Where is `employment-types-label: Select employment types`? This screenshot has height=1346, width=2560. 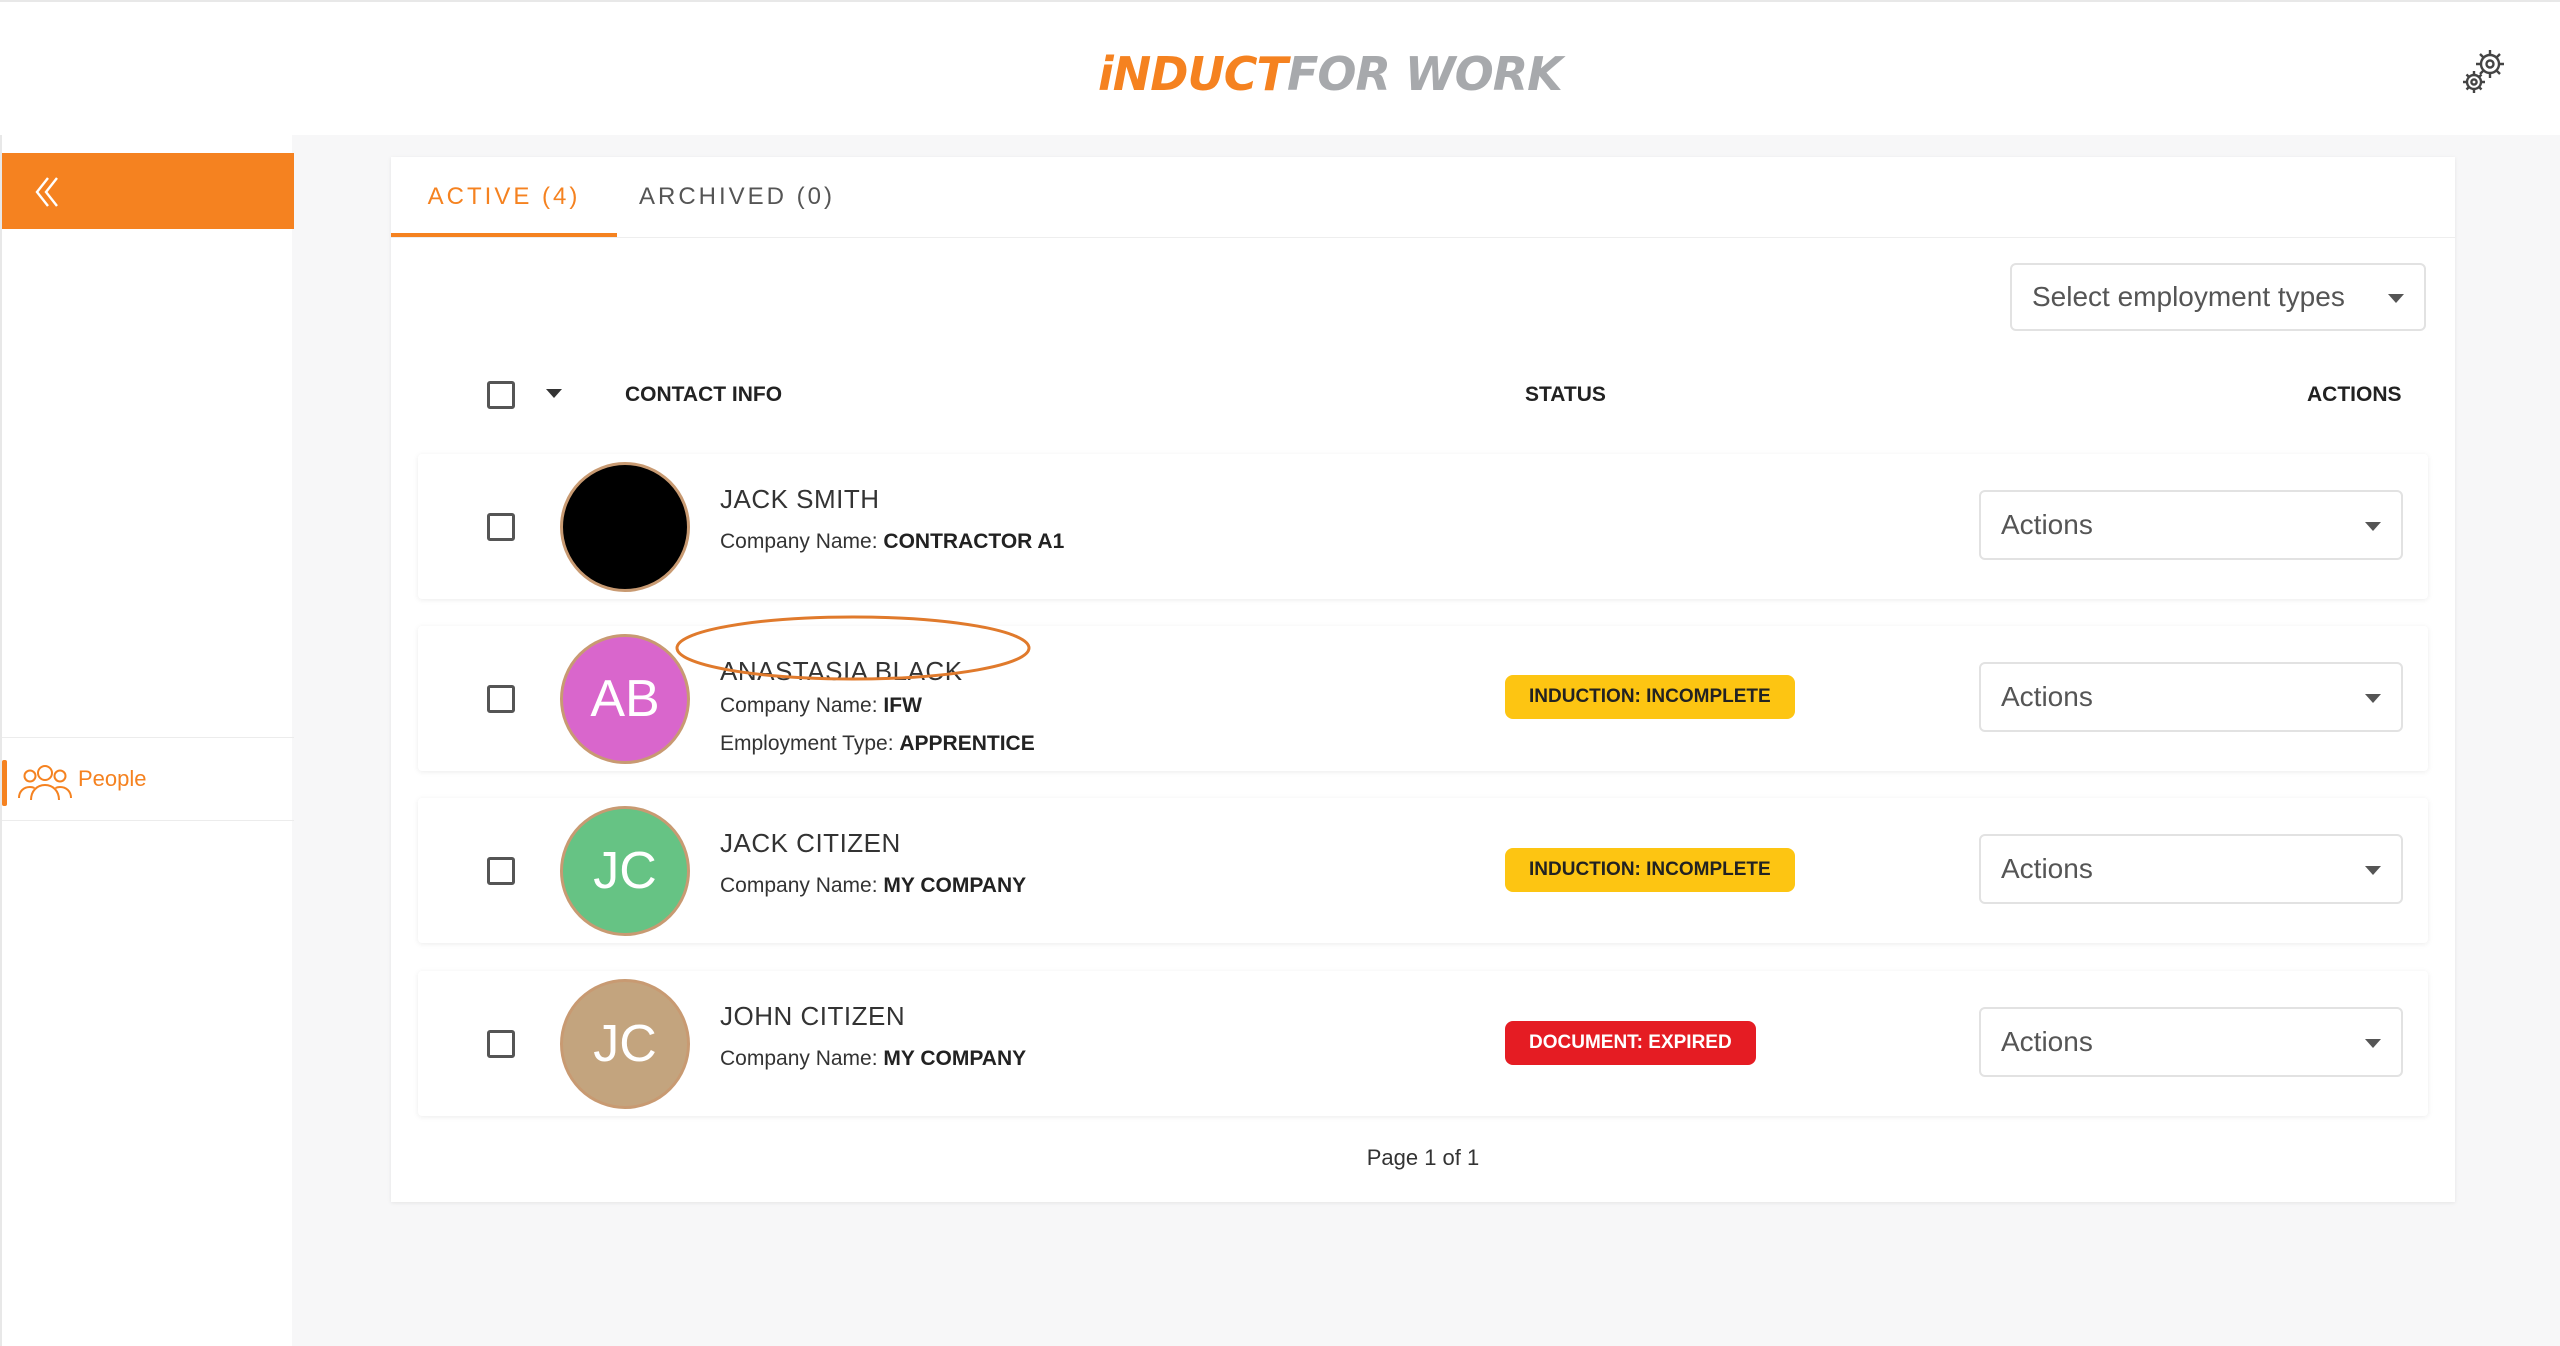
employment-types-label: Select employment types is located at coordinates (2188, 296).